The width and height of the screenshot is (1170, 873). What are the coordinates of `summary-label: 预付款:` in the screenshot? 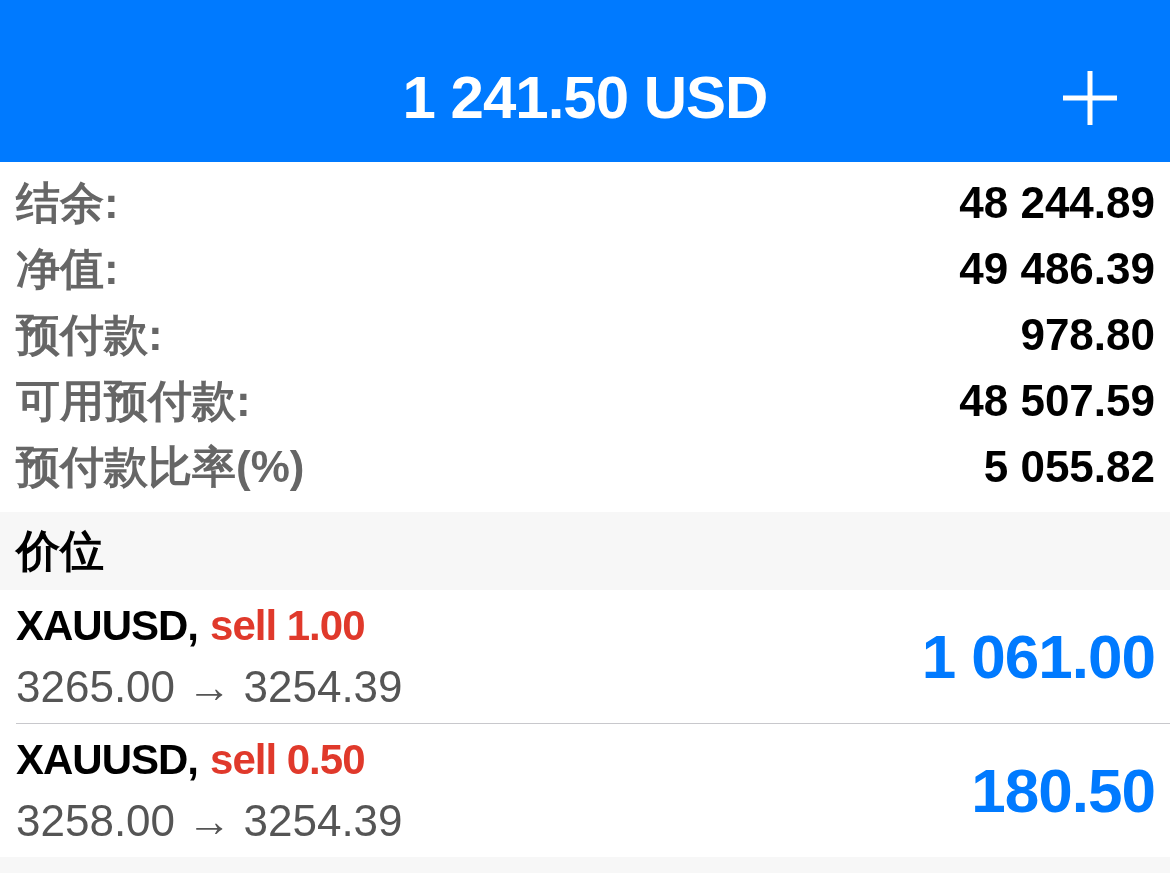 It's located at (89, 335).